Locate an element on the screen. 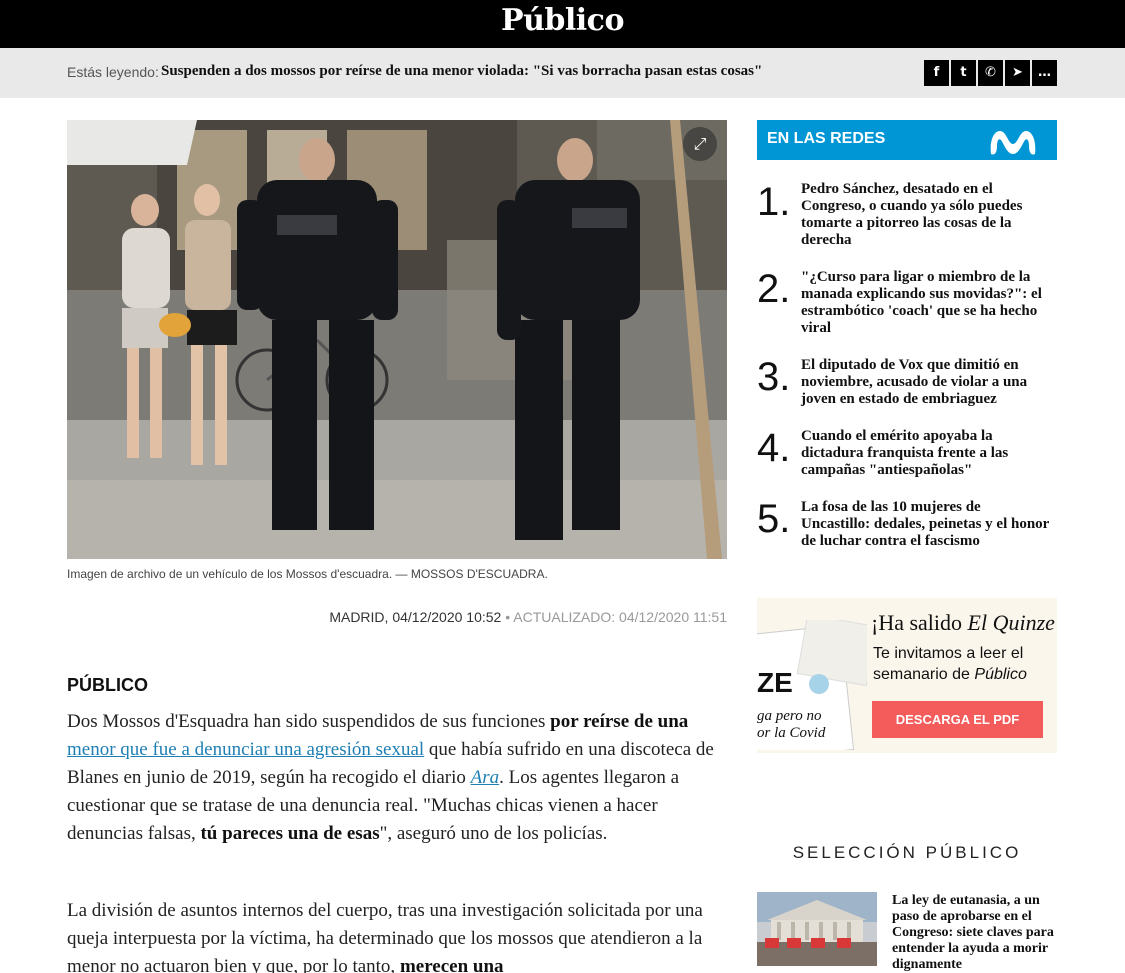 This screenshot has width=1125, height=973. article-location: MADRID, is located at coordinates (359, 617).